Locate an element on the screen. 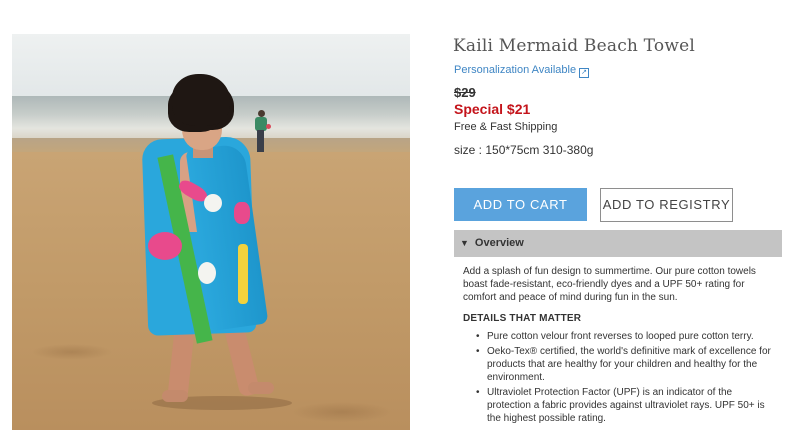 The height and width of the screenshot is (445, 800). photo-background-person is located at coordinates (261, 113).